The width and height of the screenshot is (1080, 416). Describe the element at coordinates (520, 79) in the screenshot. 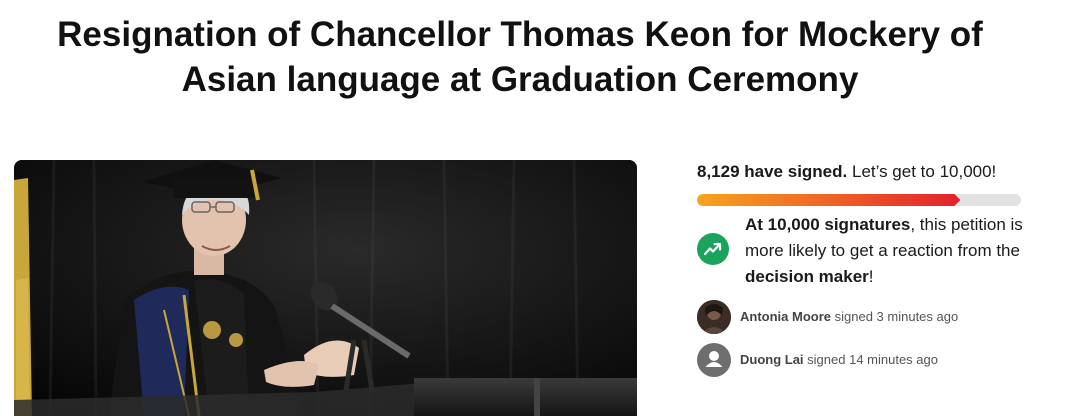

I see `petition-title-line-2: Asian language at Graduation Ceremony` at that location.